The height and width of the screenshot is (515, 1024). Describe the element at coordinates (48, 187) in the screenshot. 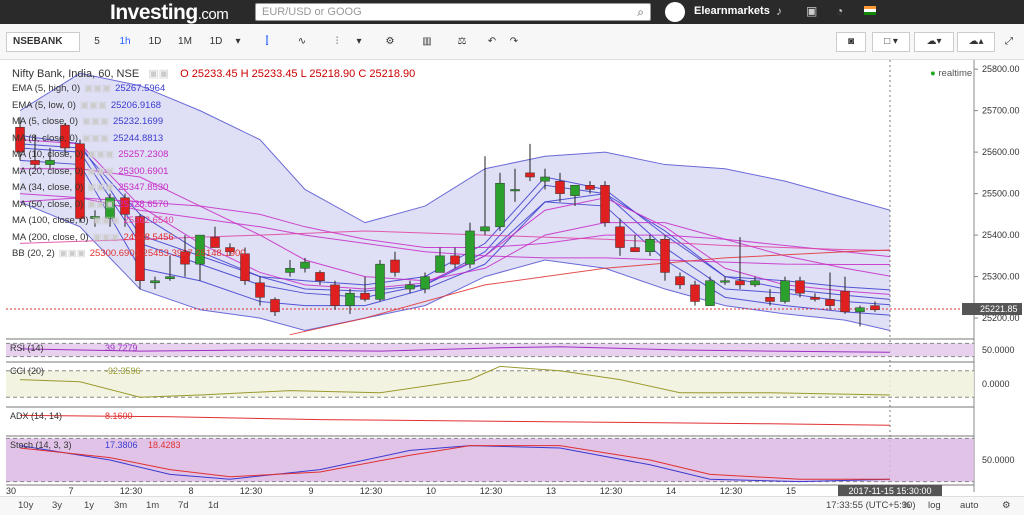

I see `indicator-legend-label: MA (34, close, 0)` at that location.